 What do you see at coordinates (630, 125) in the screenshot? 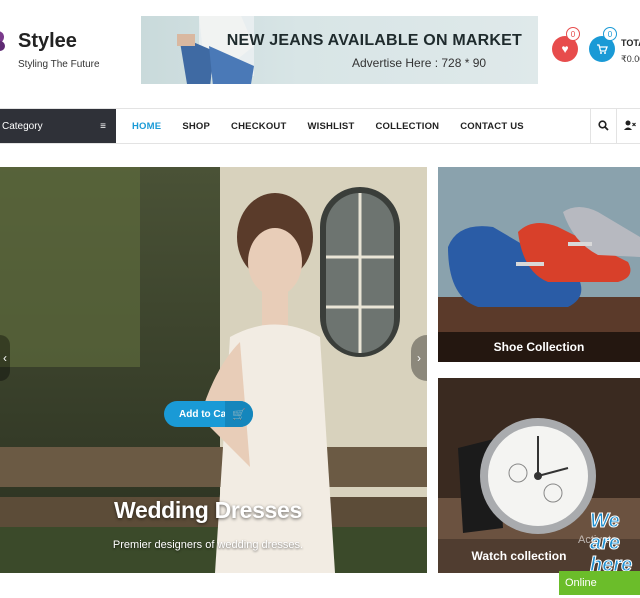
I see `user-icon` at bounding box center [630, 125].